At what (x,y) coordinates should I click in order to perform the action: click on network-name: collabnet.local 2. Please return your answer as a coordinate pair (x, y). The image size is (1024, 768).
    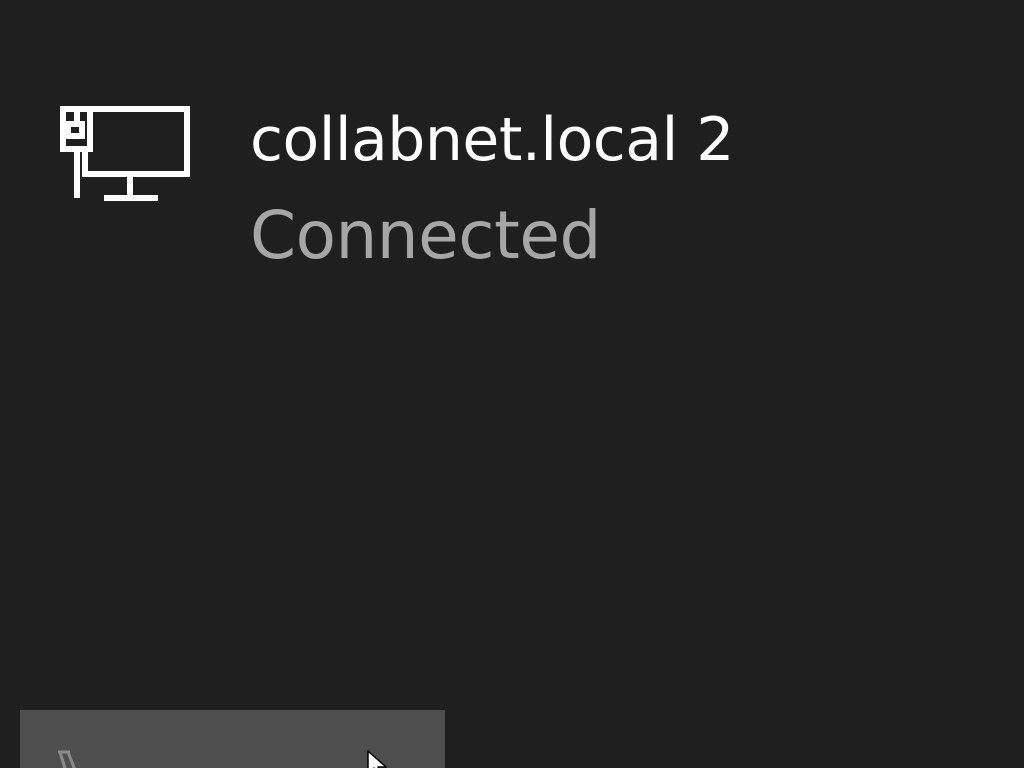
    Looking at the image, I should click on (492, 140).